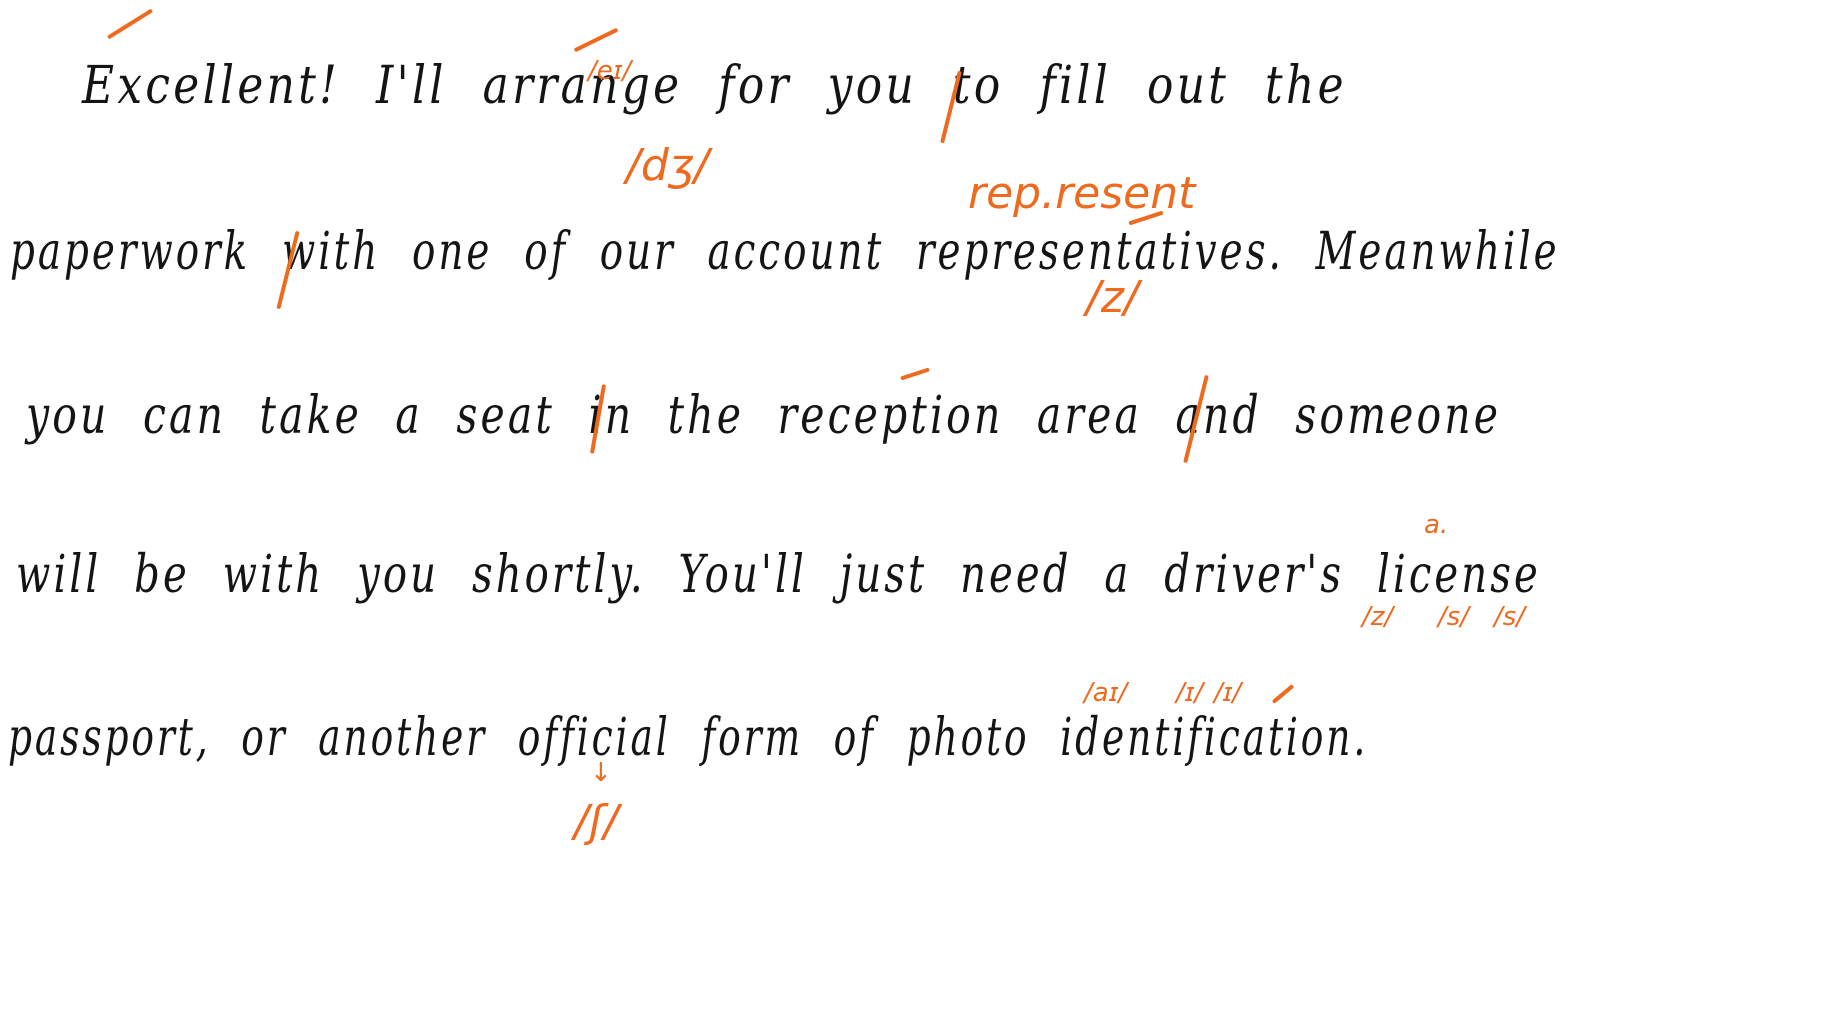 The width and height of the screenshot is (1825, 1011). What do you see at coordinates (1190, 693) in the screenshot?
I see `annotation-identification-i2: /ɪ/` at bounding box center [1190, 693].